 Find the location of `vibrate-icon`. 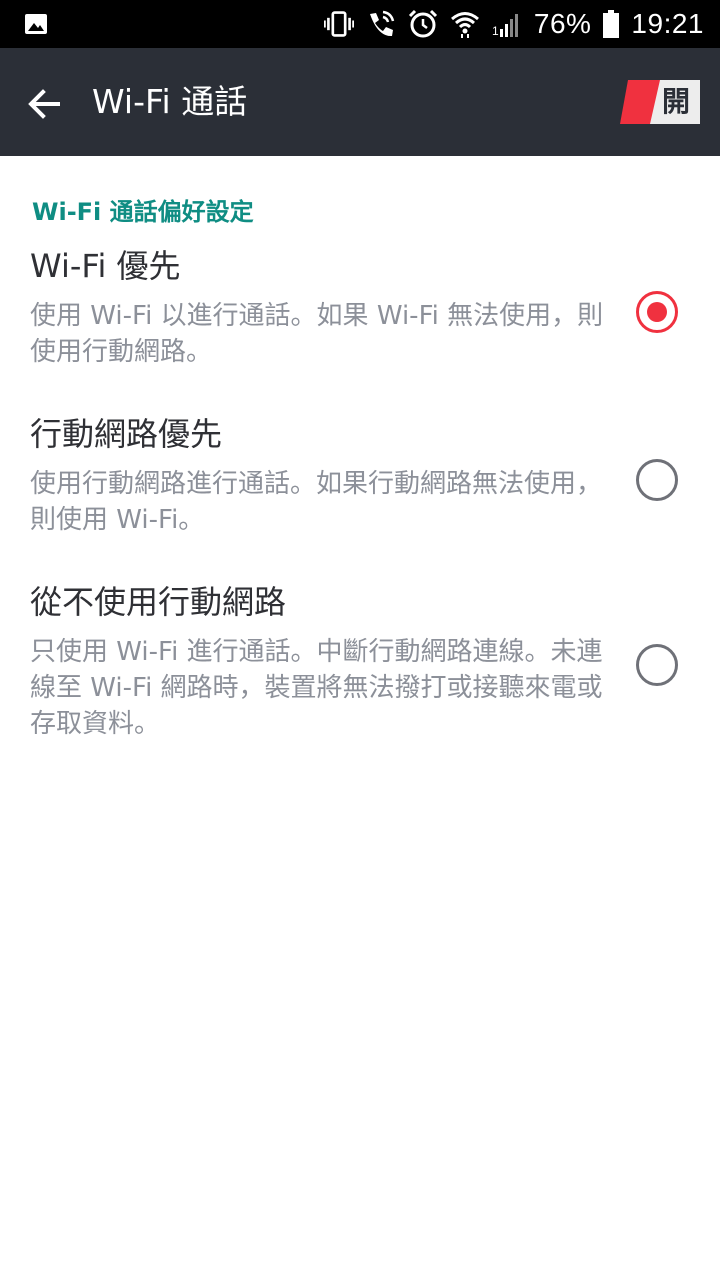

vibrate-icon is located at coordinates (338, 24).